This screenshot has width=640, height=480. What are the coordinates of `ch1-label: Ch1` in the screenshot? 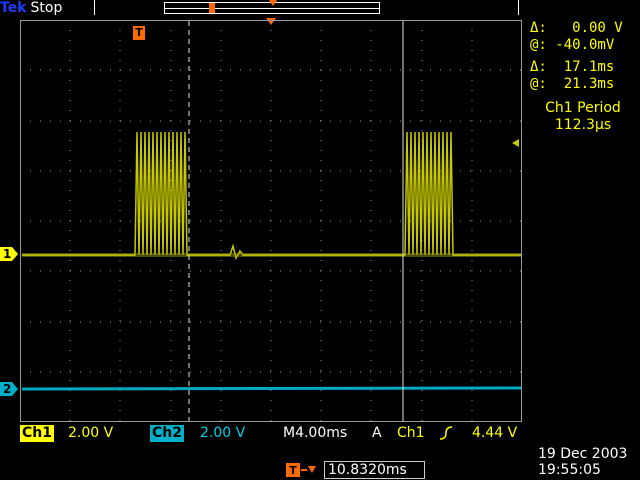 It's located at (37, 433).